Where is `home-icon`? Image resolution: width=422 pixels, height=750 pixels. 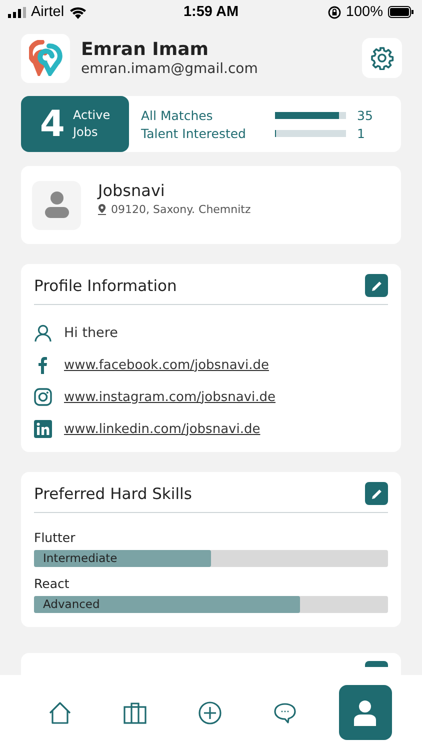 home-icon is located at coordinates (60, 712).